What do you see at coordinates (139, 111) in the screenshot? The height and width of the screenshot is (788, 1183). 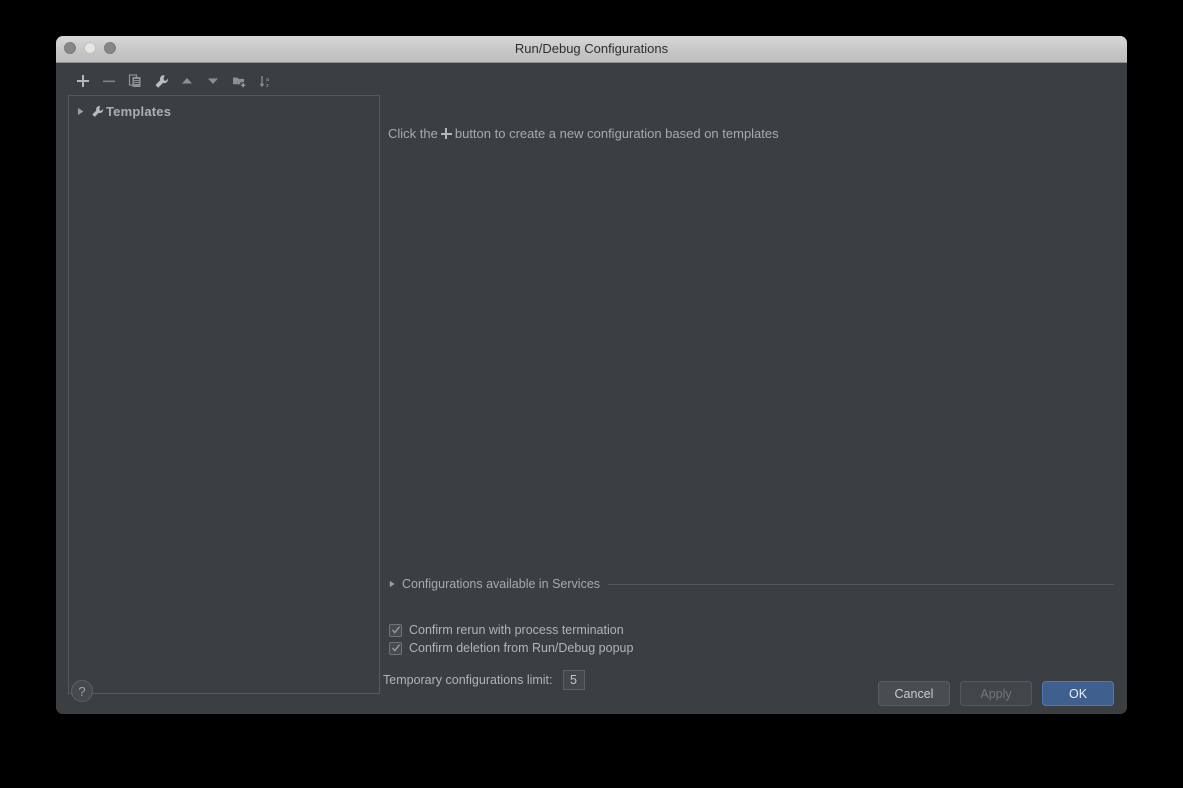 I see `tree-item-label: Templates` at bounding box center [139, 111].